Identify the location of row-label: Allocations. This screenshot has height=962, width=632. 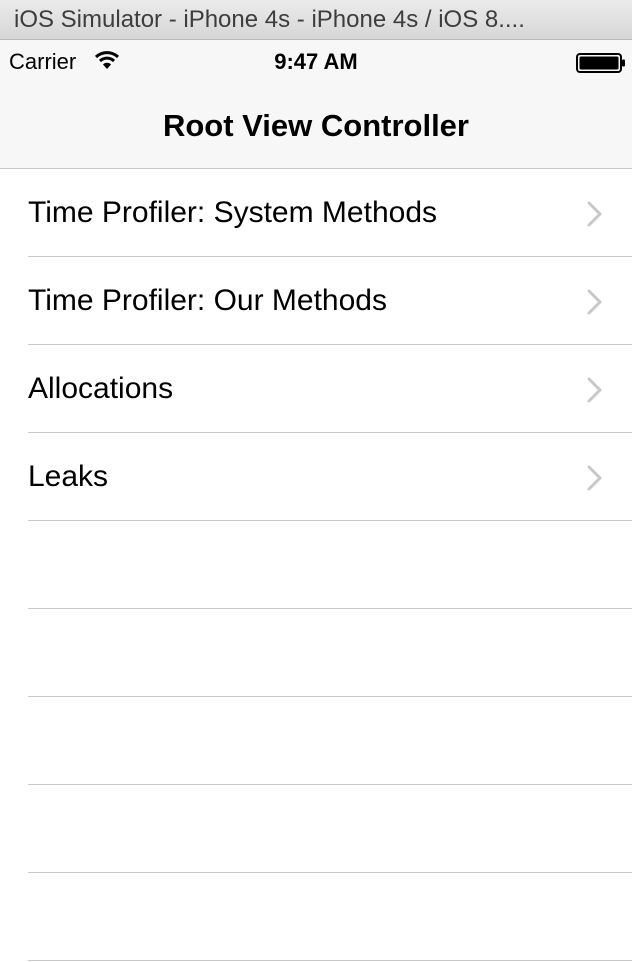
(101, 388).